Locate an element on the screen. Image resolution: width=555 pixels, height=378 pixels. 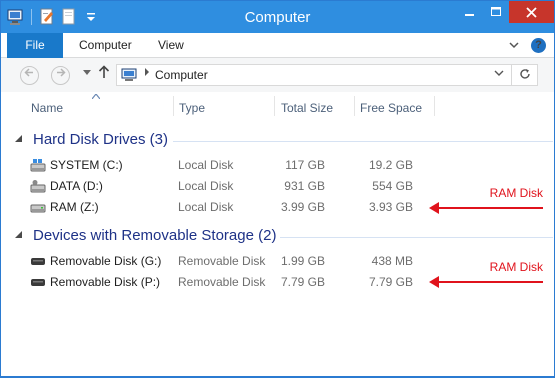
ribbon-tabs: File Computer View ? is located at coordinates (277, 45).